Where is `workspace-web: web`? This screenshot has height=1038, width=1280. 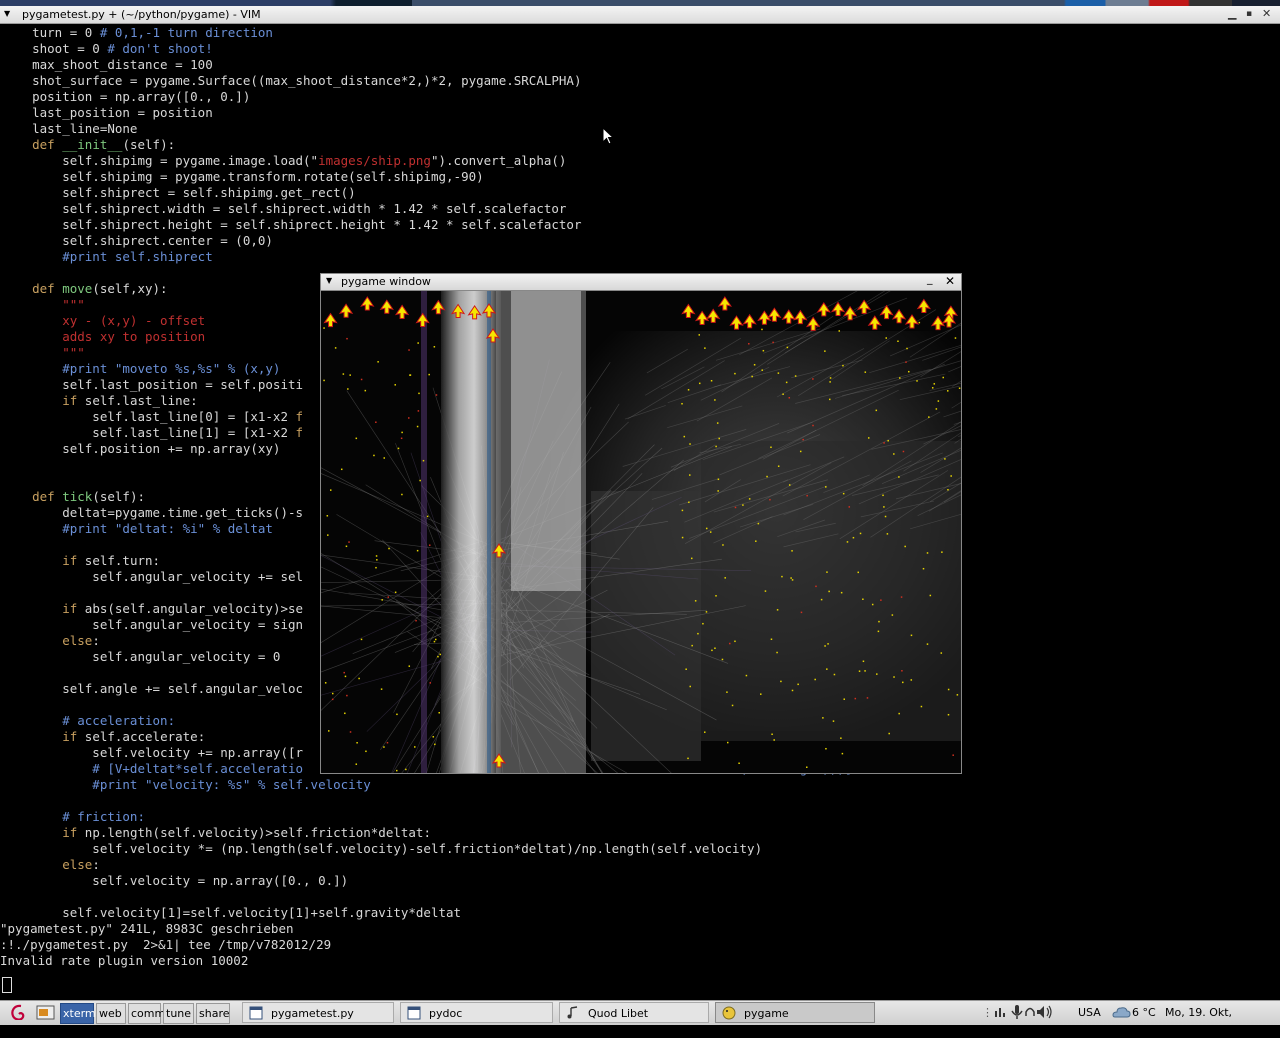
workspace-web: web is located at coordinates (111, 1013).